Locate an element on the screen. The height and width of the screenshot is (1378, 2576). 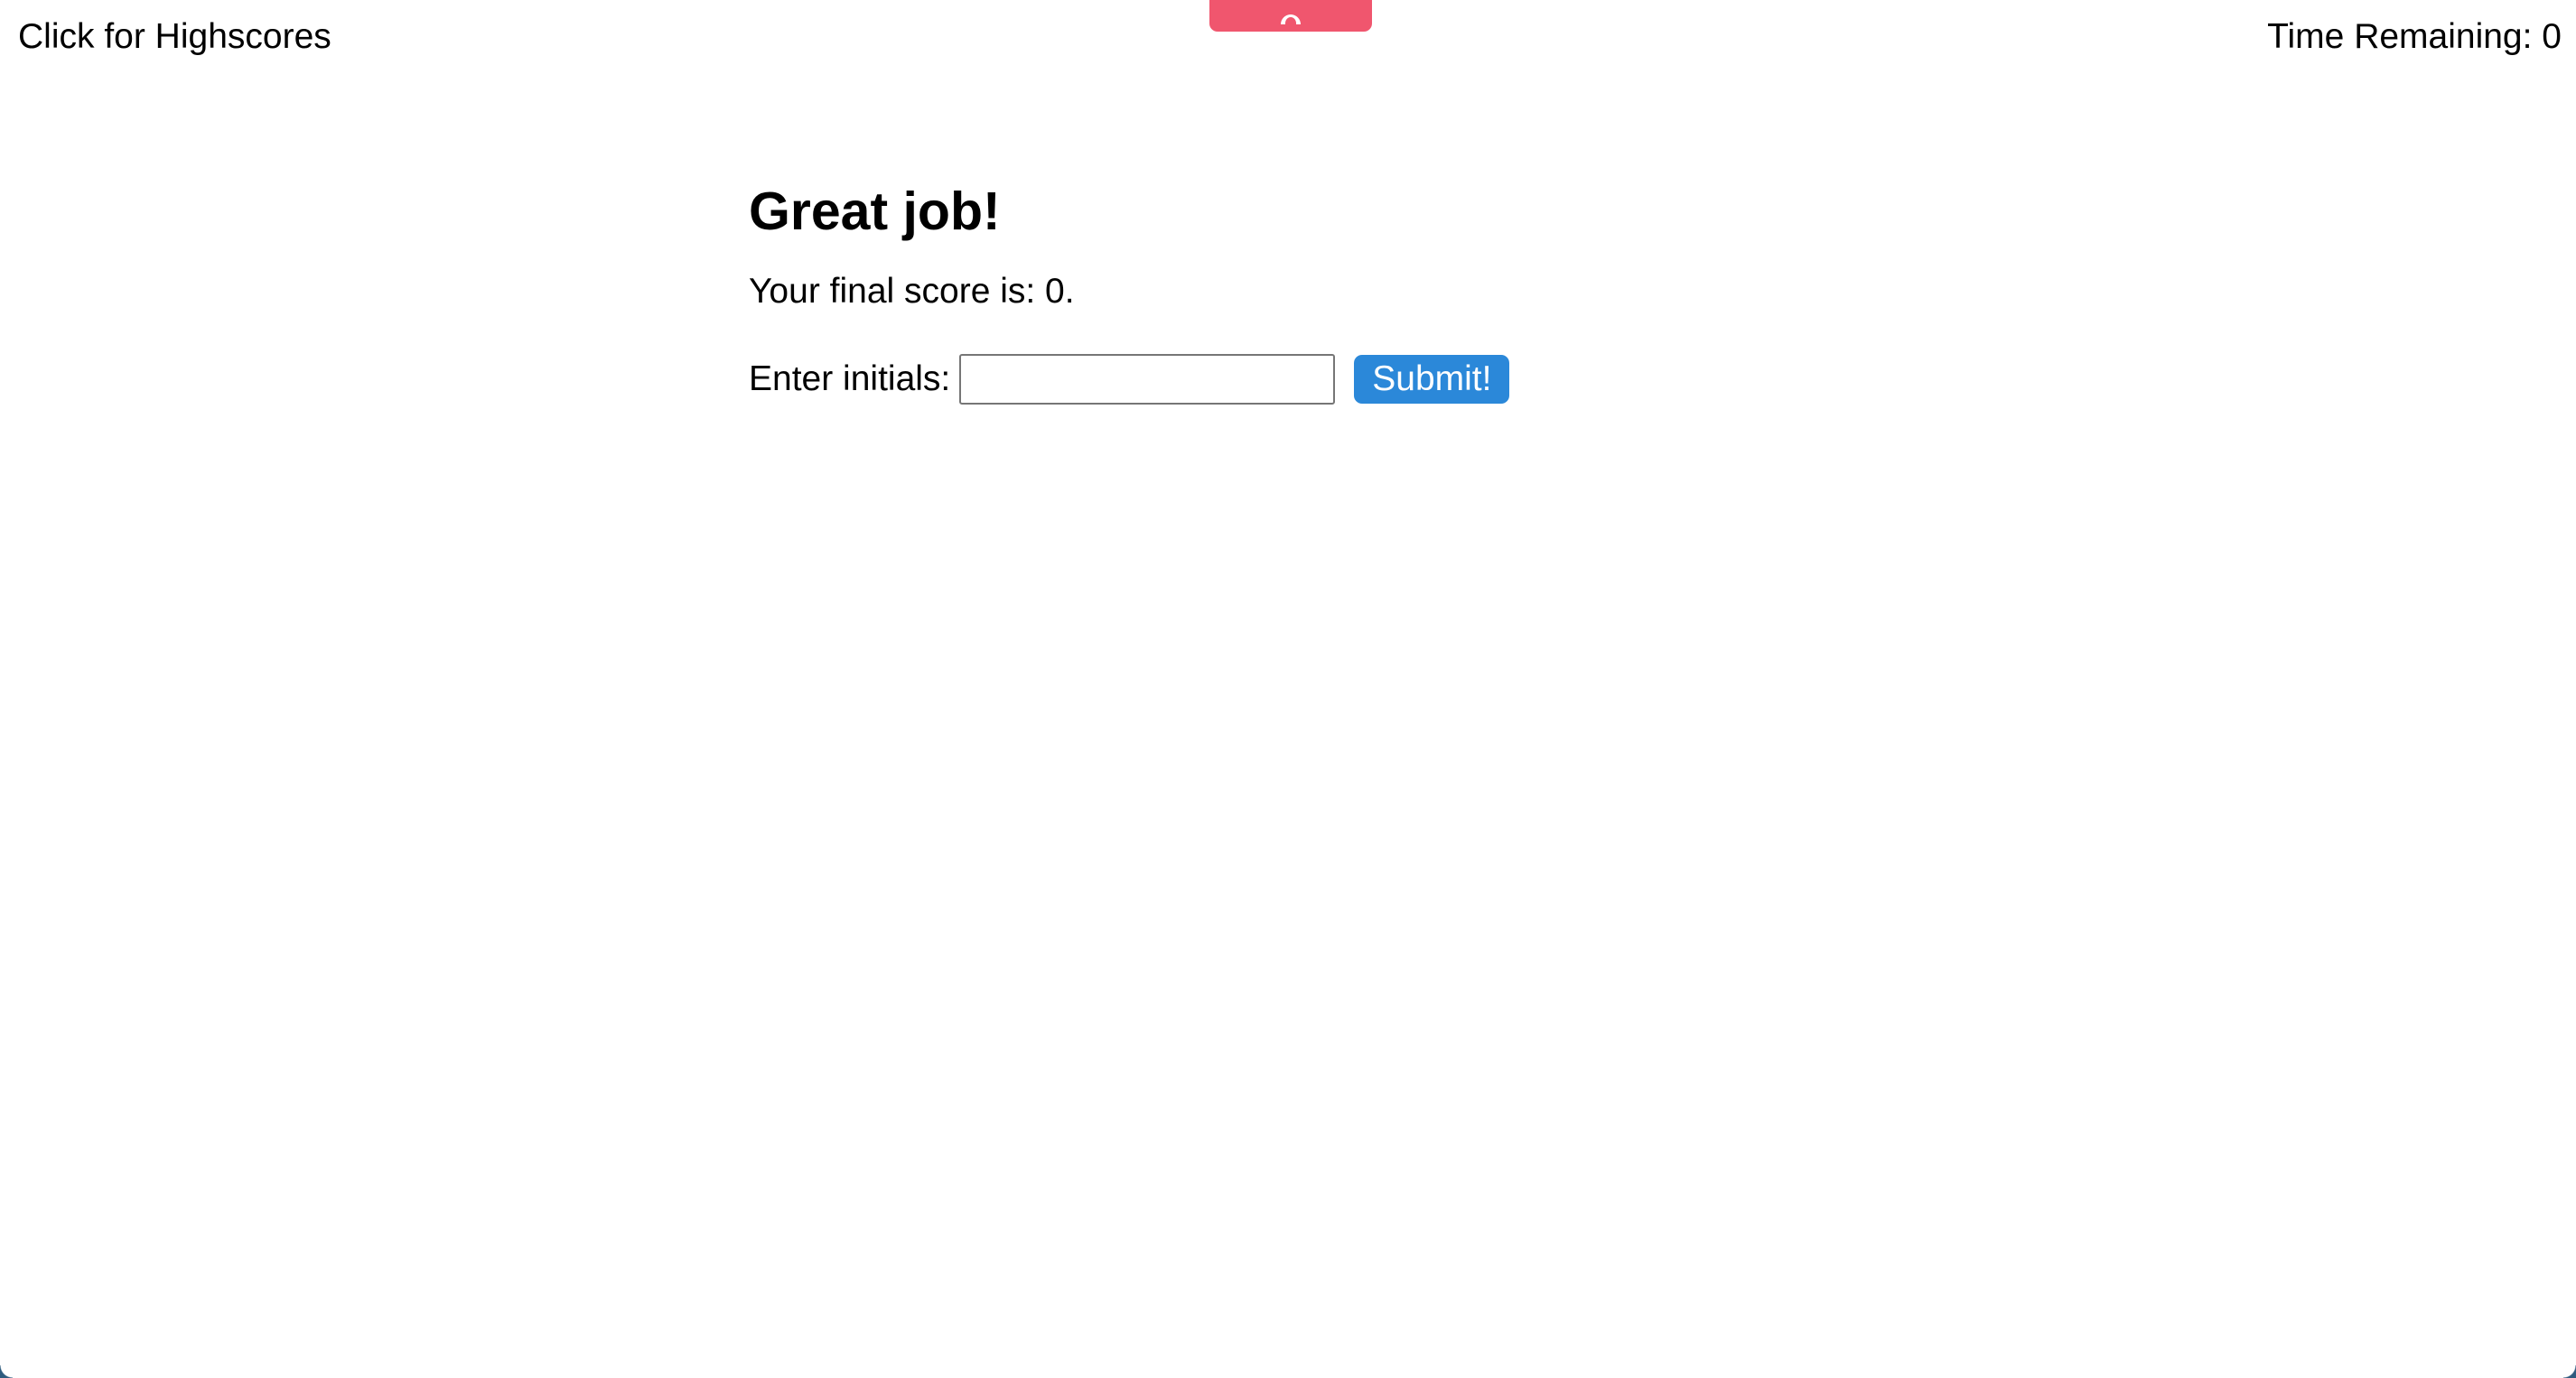
window-corner-right is located at coordinates (2569, 1371).